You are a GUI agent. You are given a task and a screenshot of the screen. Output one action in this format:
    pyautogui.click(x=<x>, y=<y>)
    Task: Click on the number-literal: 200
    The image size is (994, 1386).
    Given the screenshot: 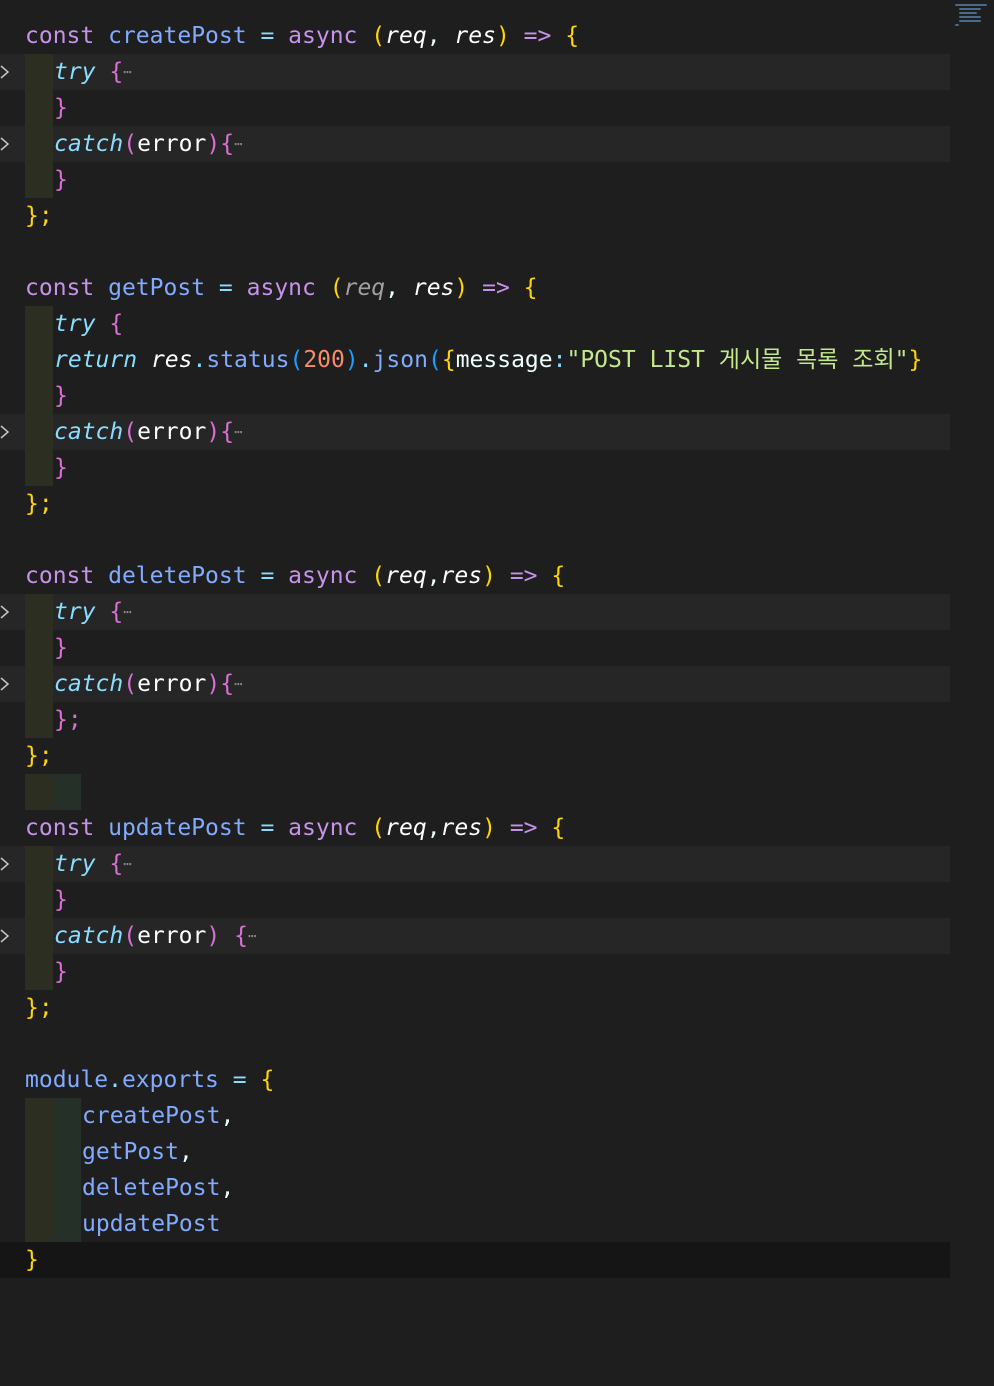 What is the action you would take?
    pyautogui.click(x=324, y=360)
    